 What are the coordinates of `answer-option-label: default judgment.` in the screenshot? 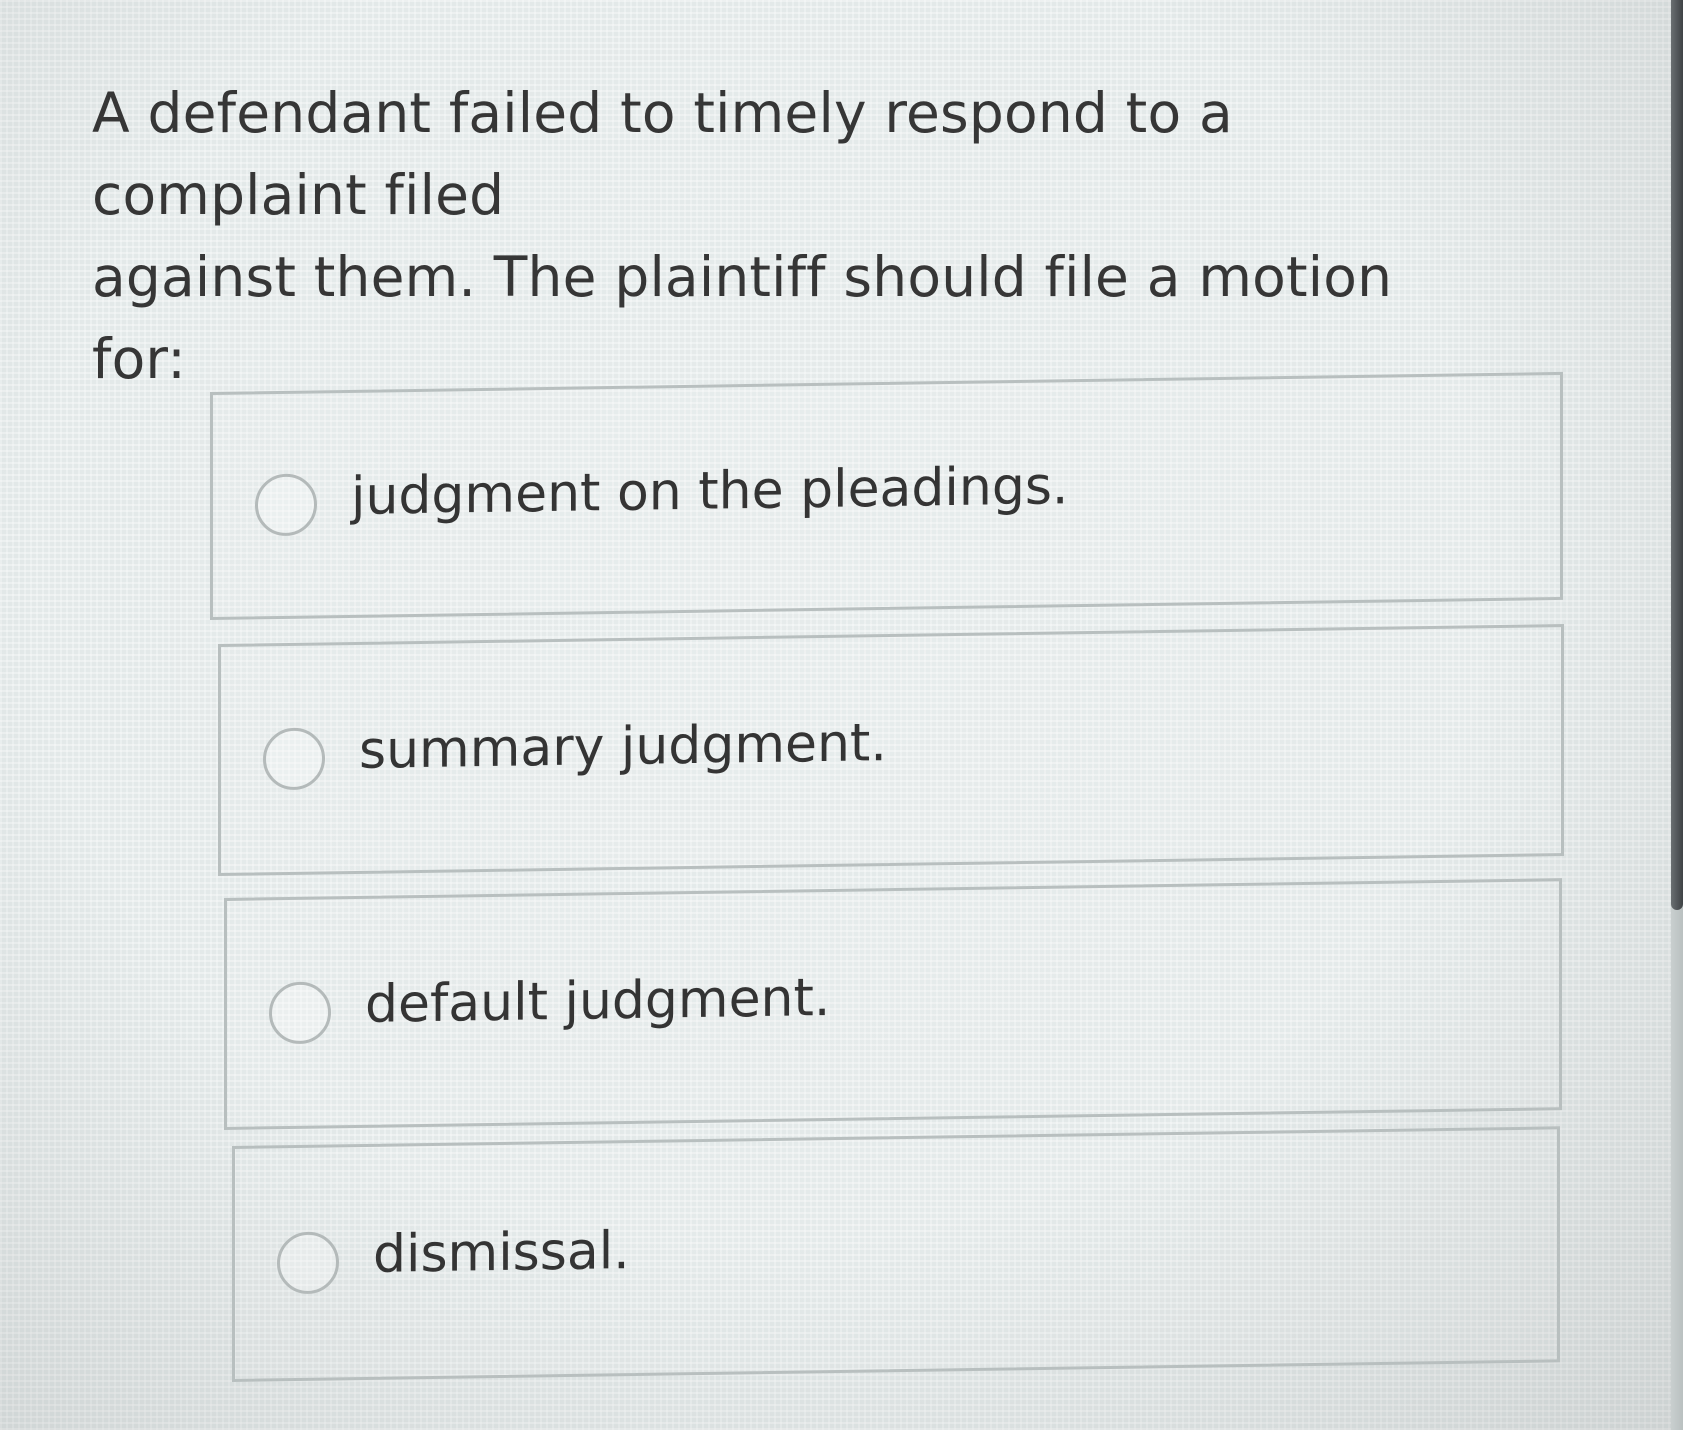 It's located at (598, 1001).